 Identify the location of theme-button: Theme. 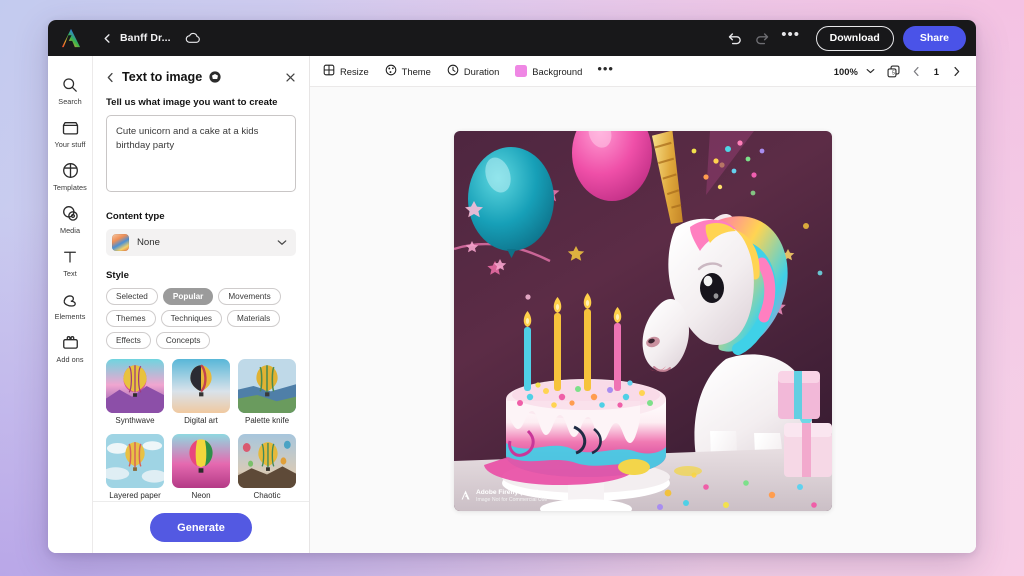
(408, 71).